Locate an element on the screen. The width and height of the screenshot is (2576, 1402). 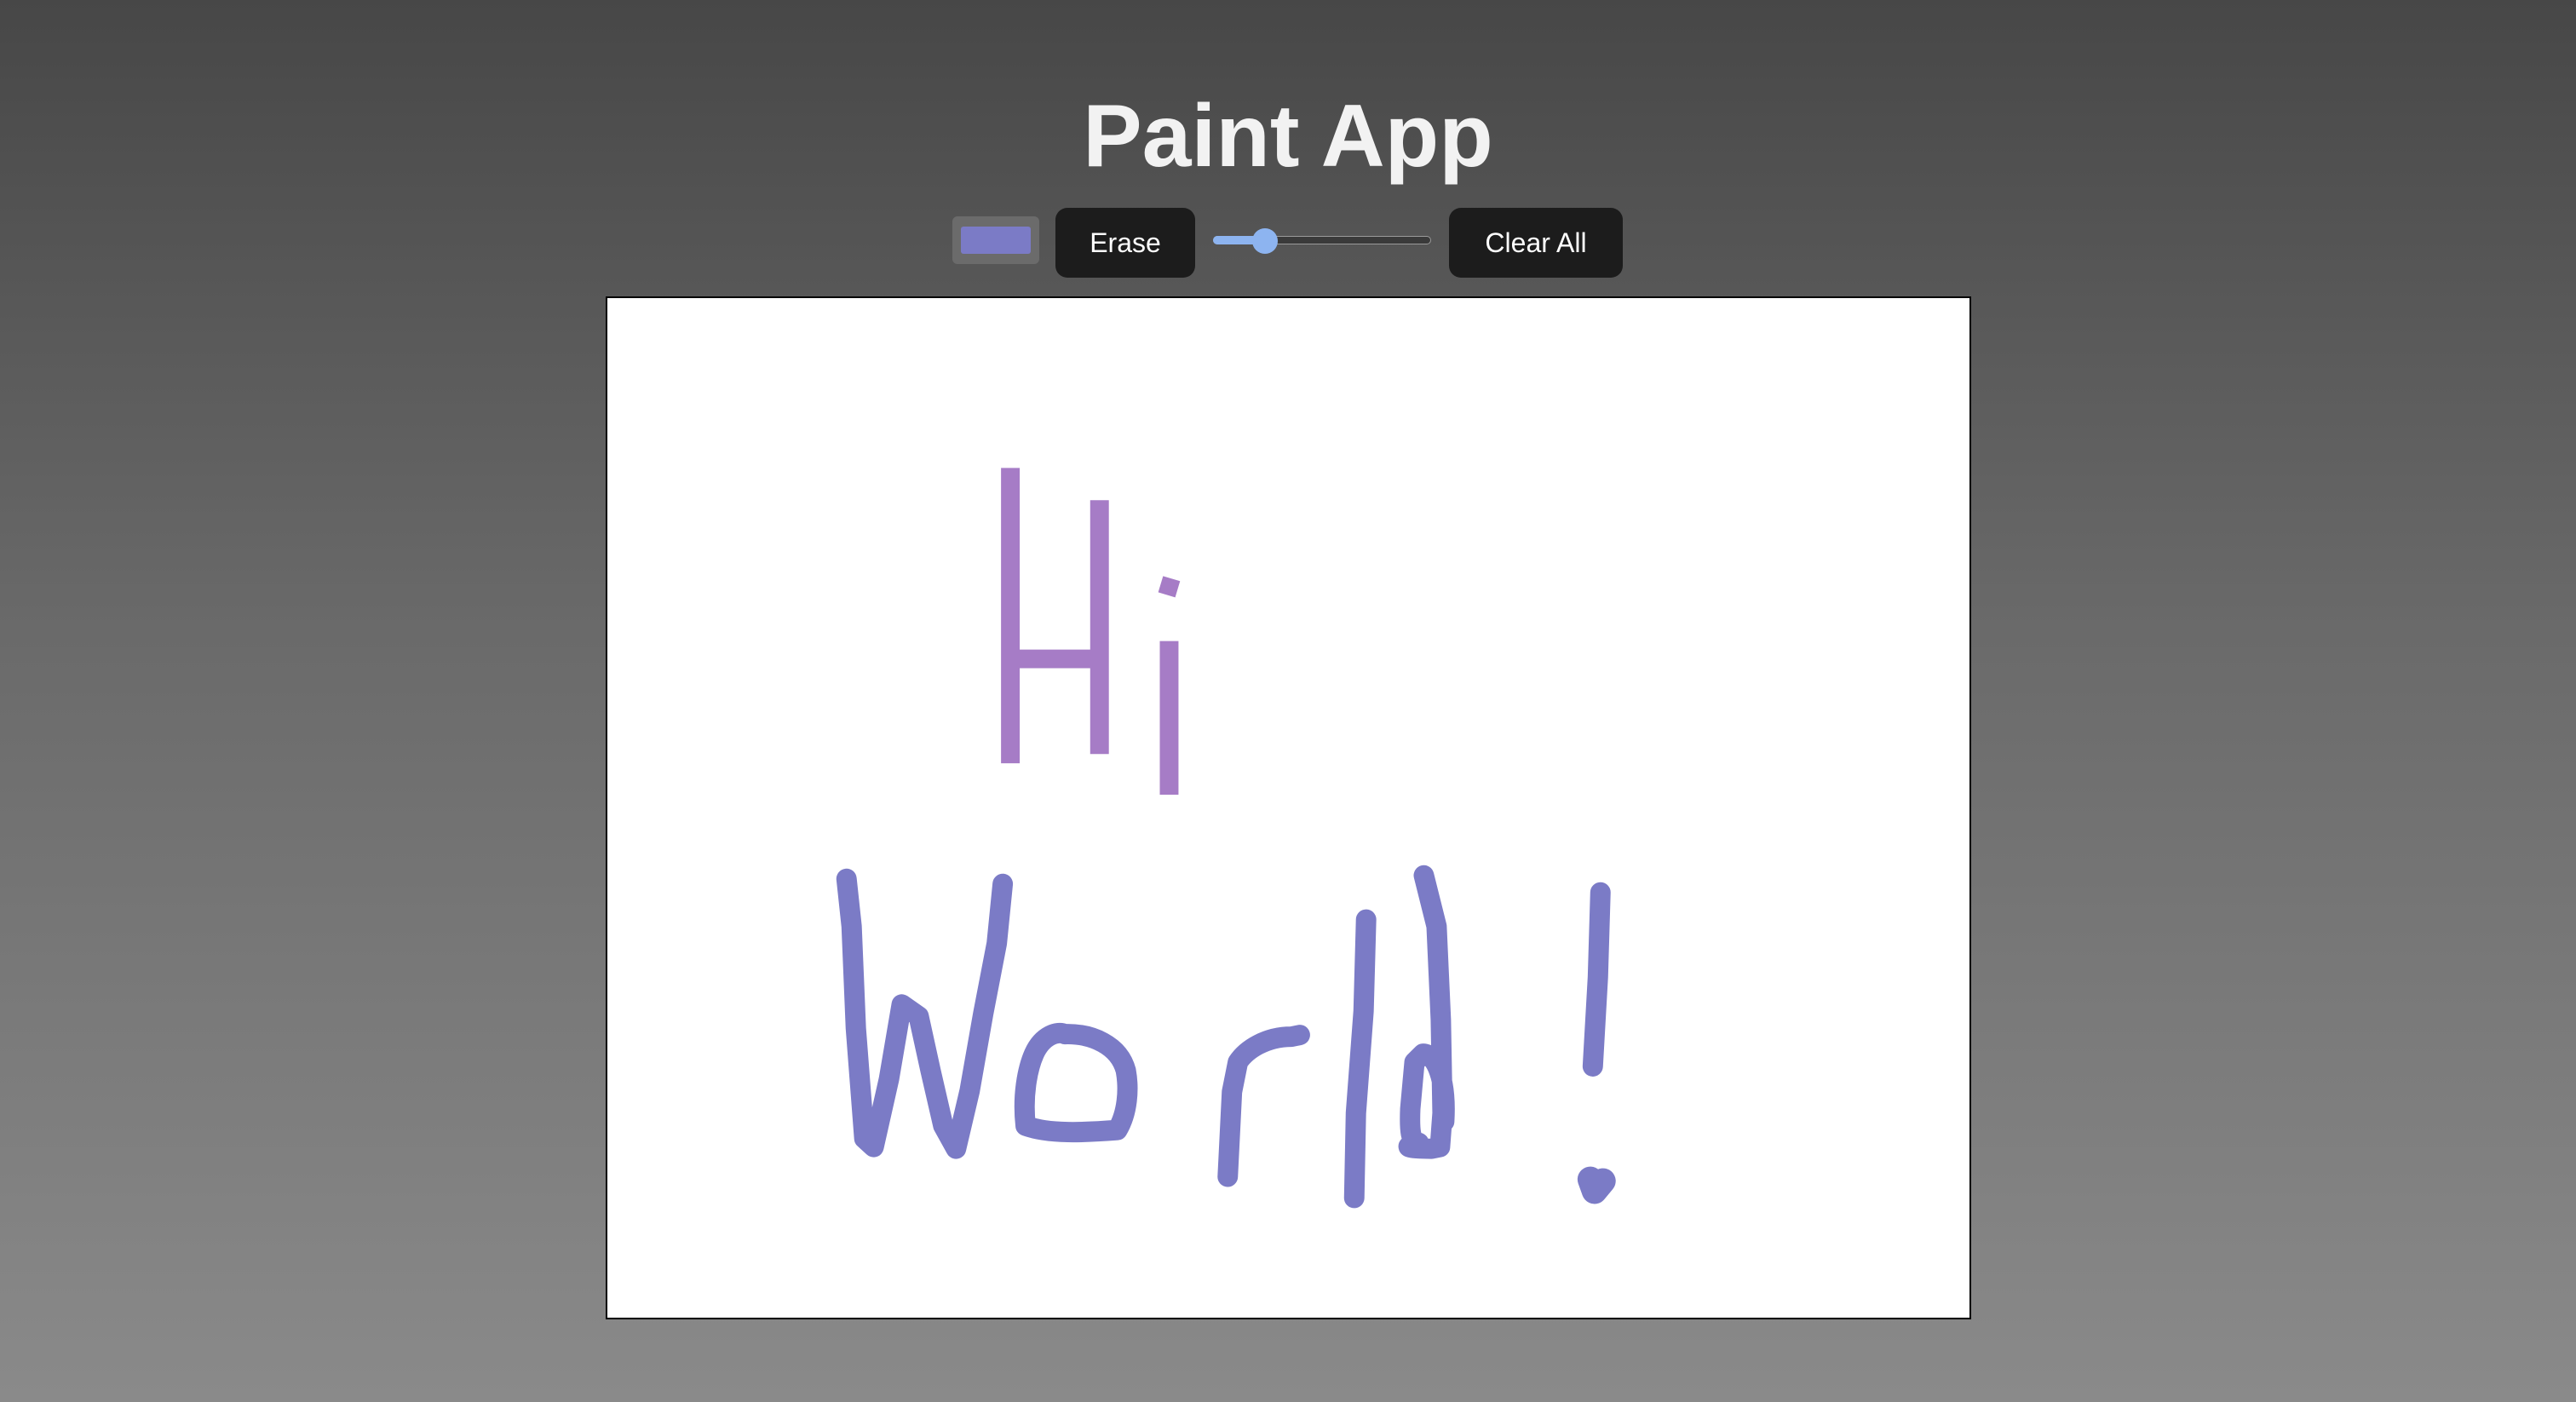
stroke-hi is located at coordinates (1091, 632).